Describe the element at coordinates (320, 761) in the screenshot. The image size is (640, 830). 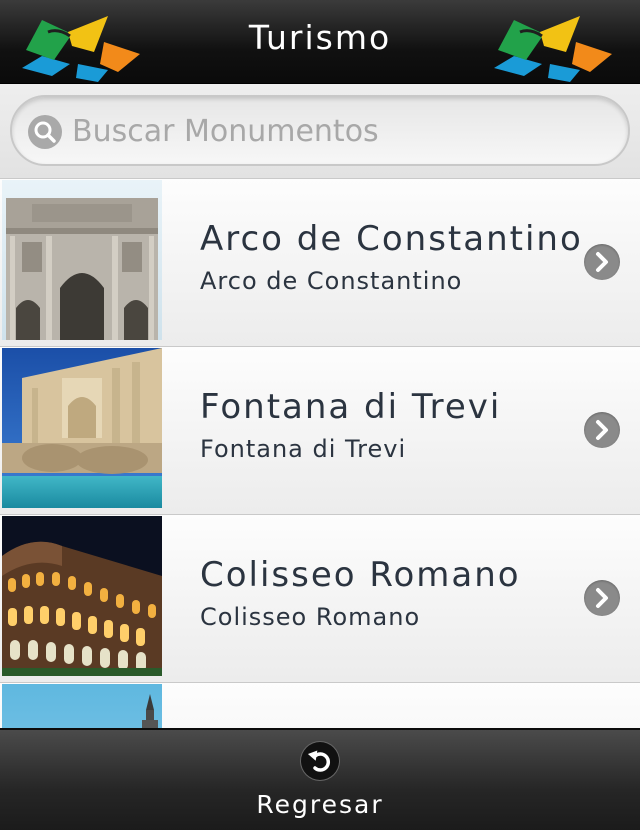
I see `undo-arrow-icon` at that location.